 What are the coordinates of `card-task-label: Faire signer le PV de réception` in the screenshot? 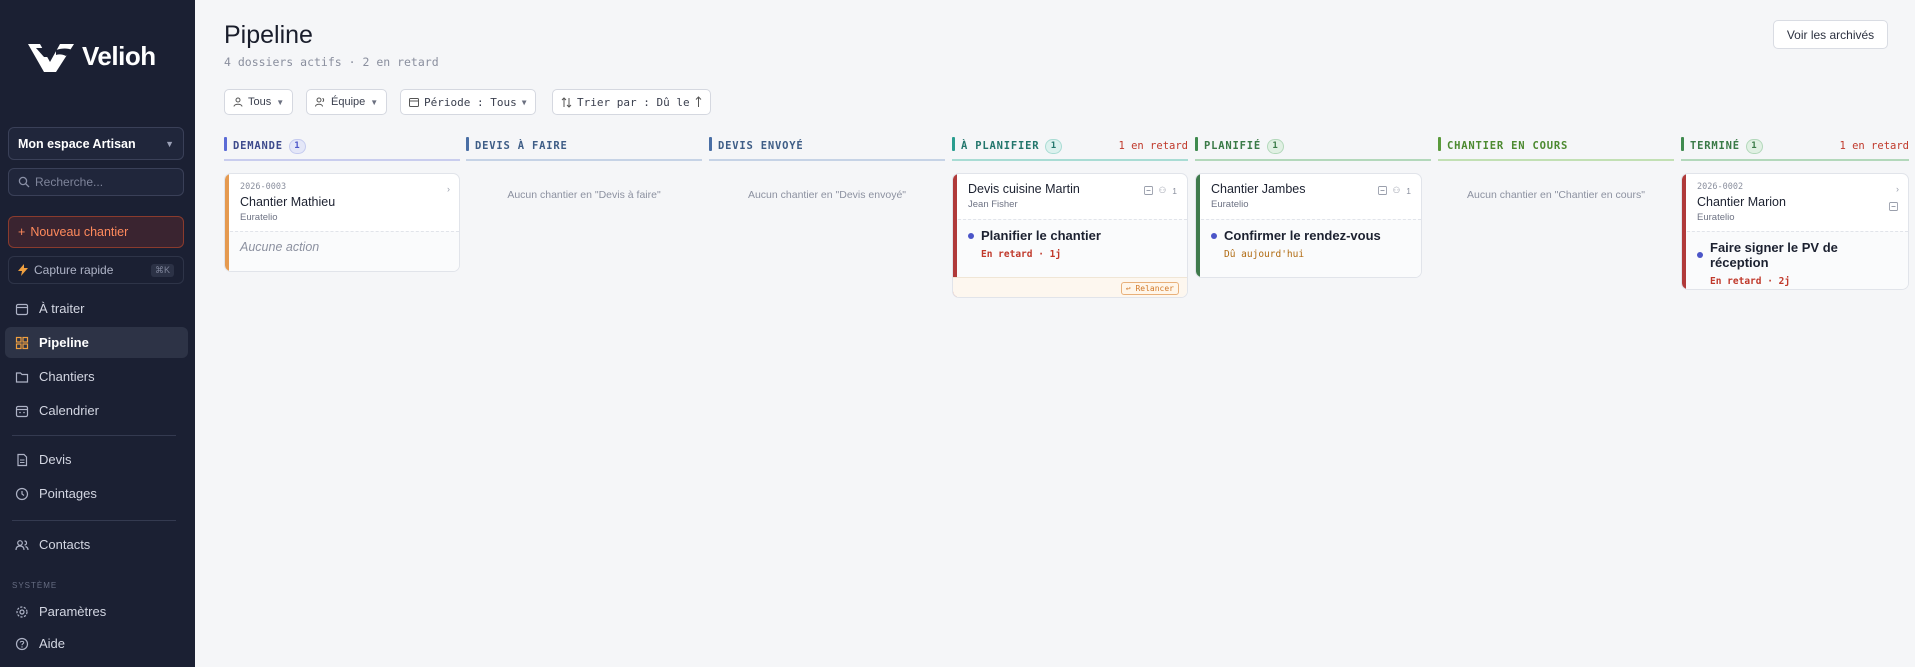 It's located at (1774, 255).